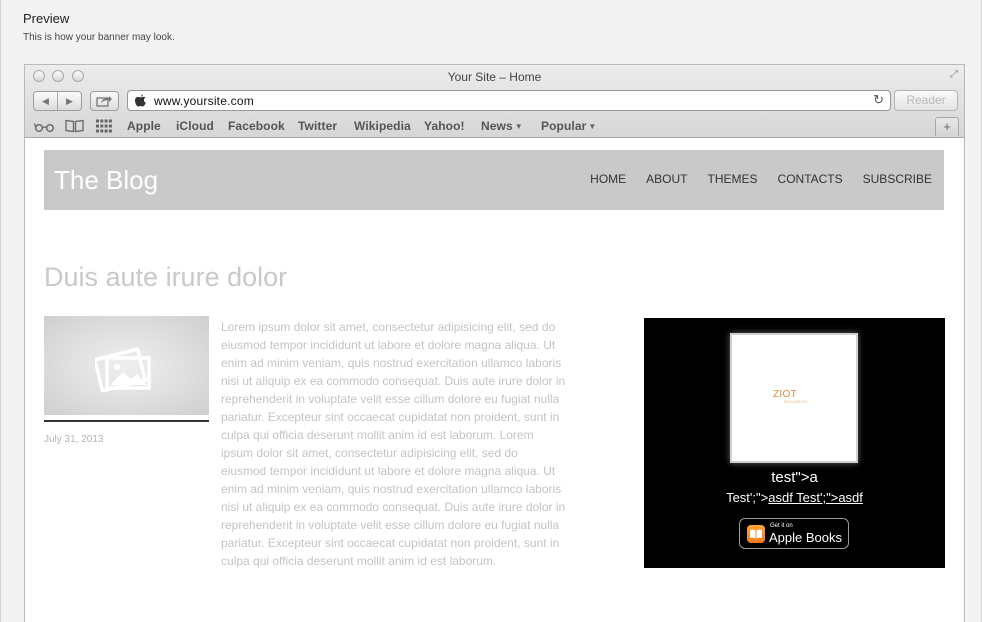  What do you see at coordinates (46, 18) in the screenshot?
I see `preview-title: Preview` at bounding box center [46, 18].